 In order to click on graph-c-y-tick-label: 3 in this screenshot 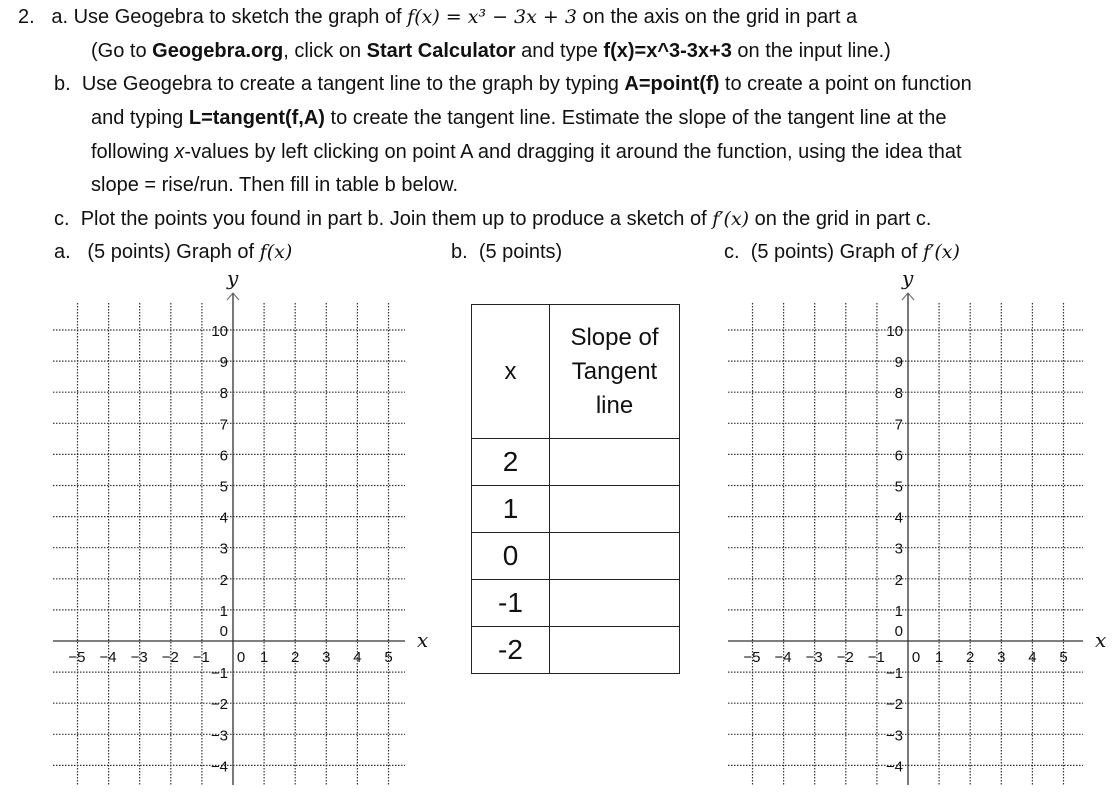, I will do `click(899, 549)`.